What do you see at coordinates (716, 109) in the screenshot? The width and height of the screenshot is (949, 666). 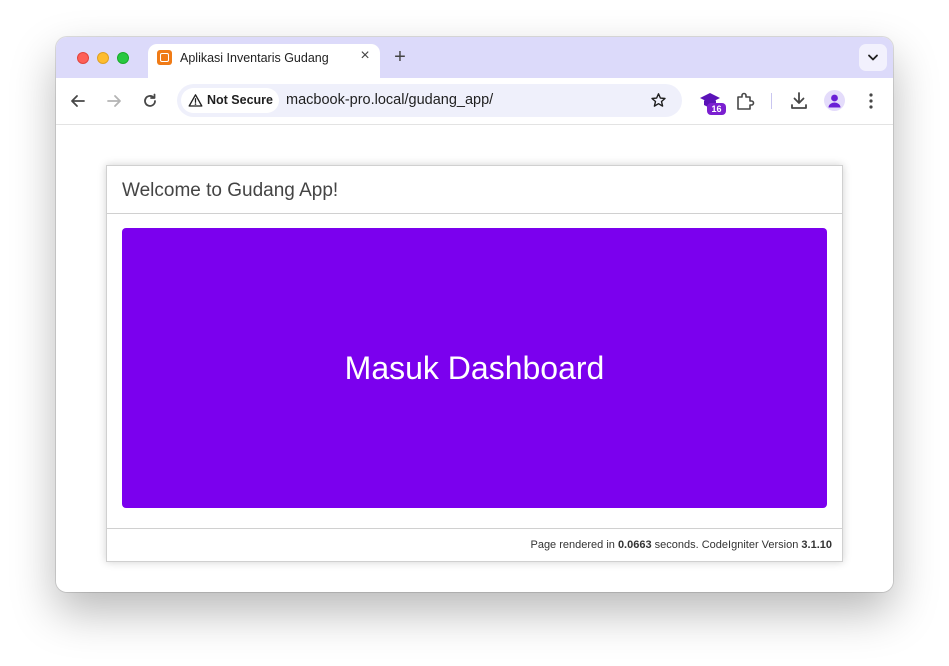 I see `extension-badge-count: 16` at bounding box center [716, 109].